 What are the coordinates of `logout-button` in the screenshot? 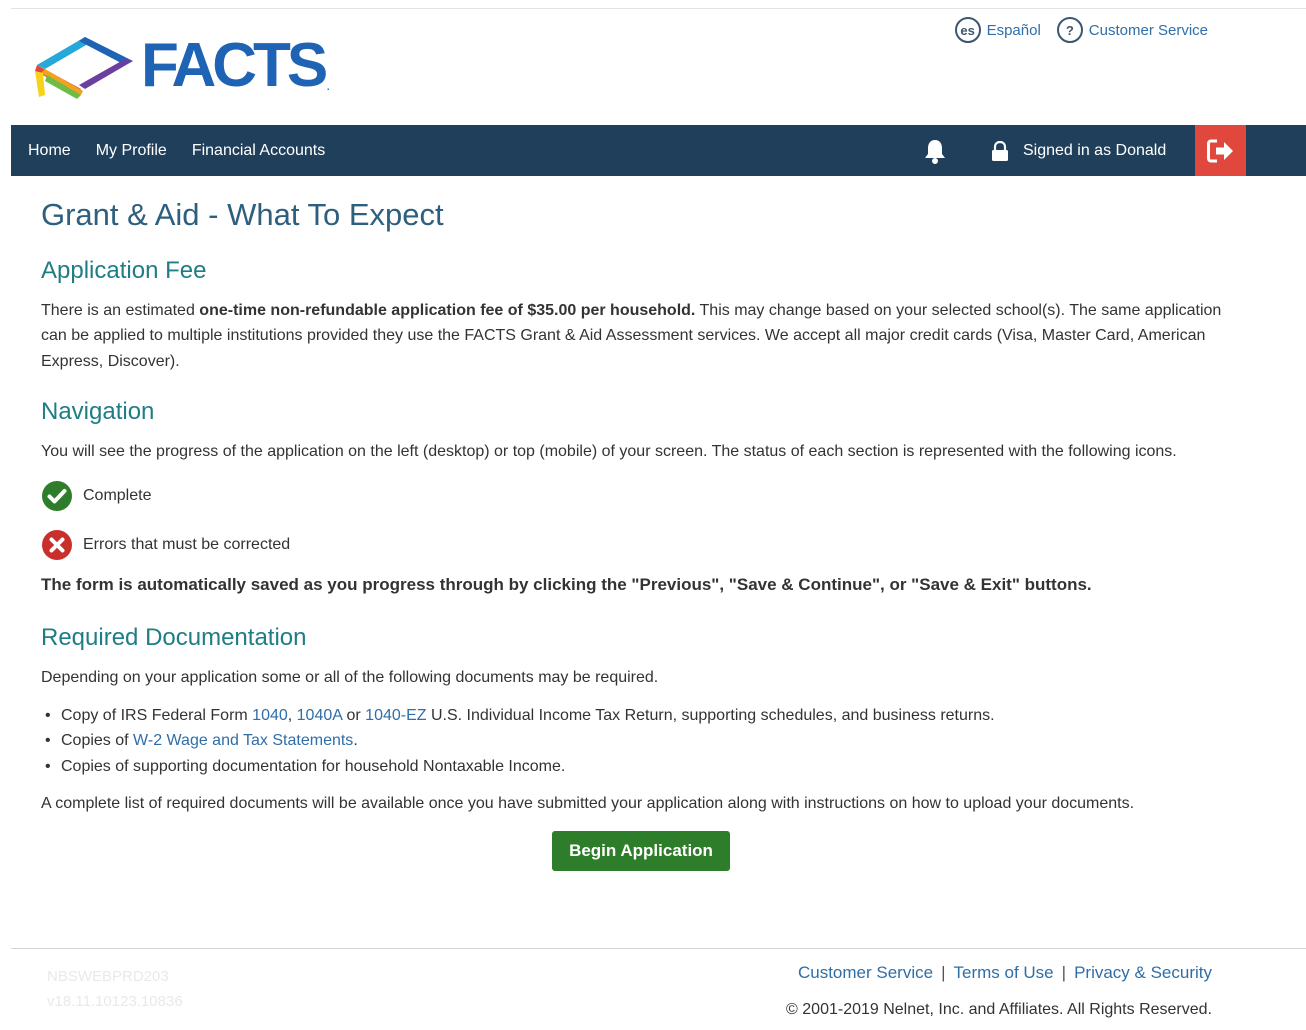 It's located at (1220, 150).